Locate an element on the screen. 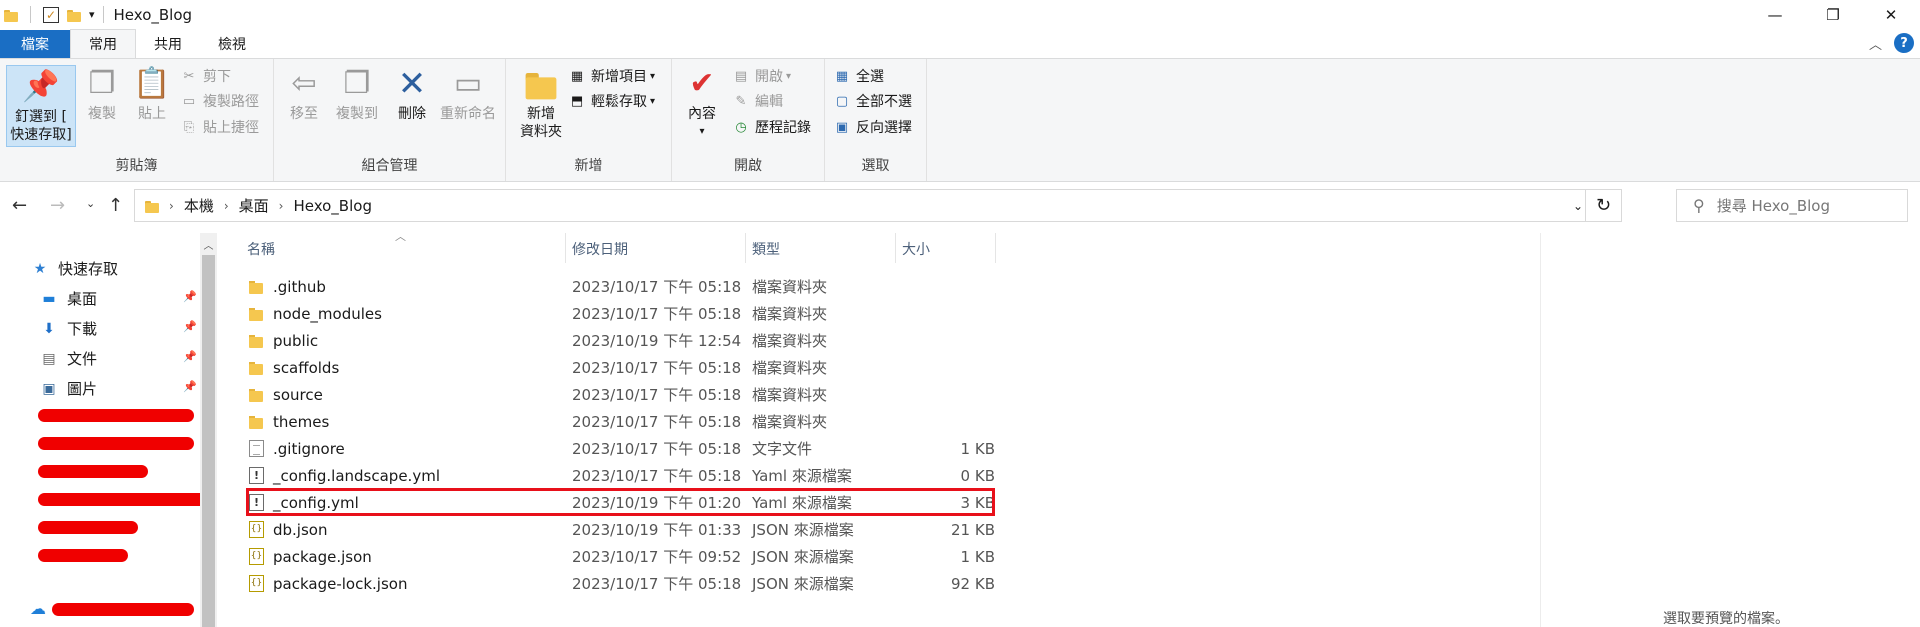  group-organize: ⇦ 移至 ❐ 複製到 ✕ 刪除 ▭ 重新命名 組合管理 is located at coordinates (390, 120).